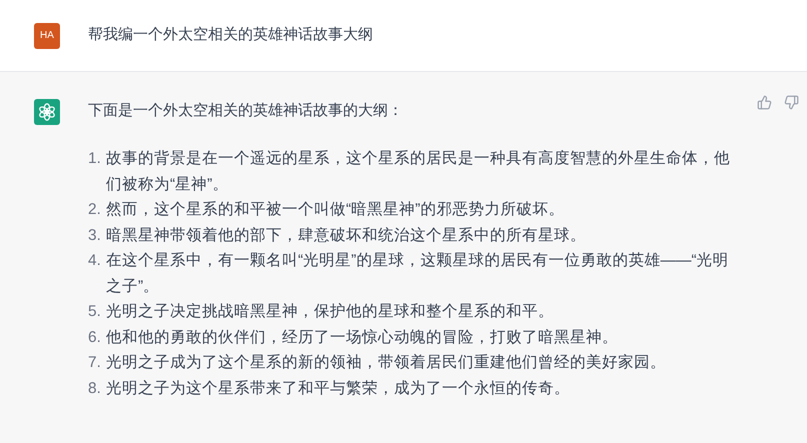 This screenshot has height=443, width=807. Describe the element at coordinates (95, 159) in the screenshot. I see `list-number: 1.` at that location.